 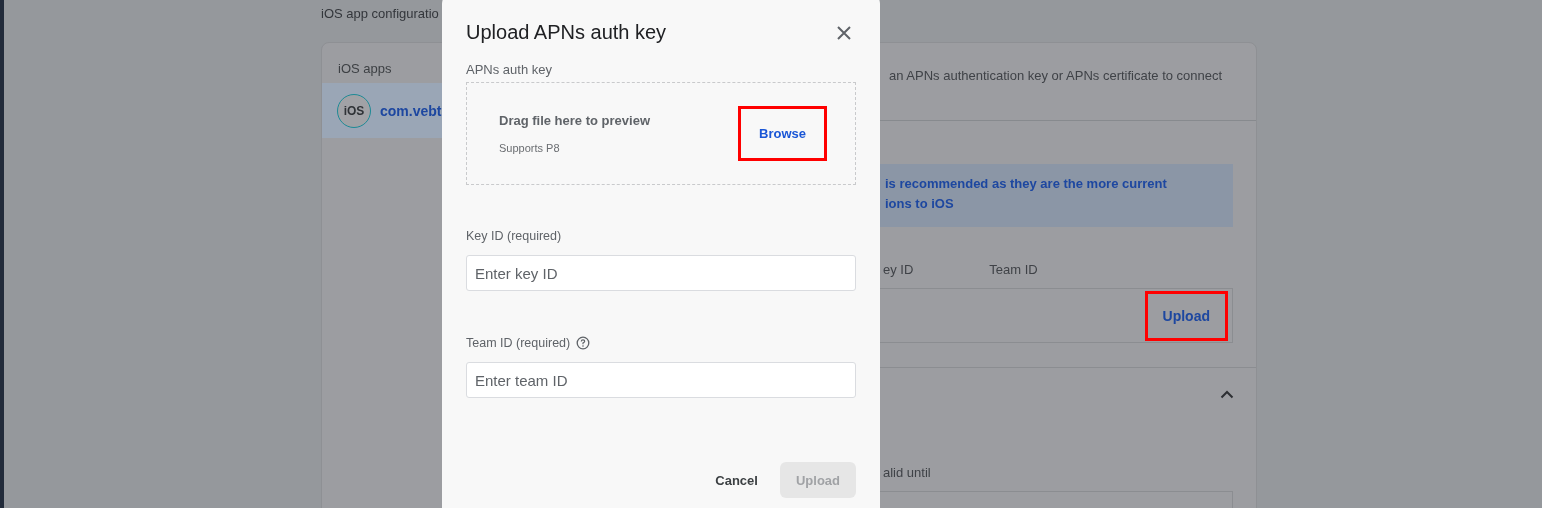 I want to click on close-icon, so click(x=844, y=32).